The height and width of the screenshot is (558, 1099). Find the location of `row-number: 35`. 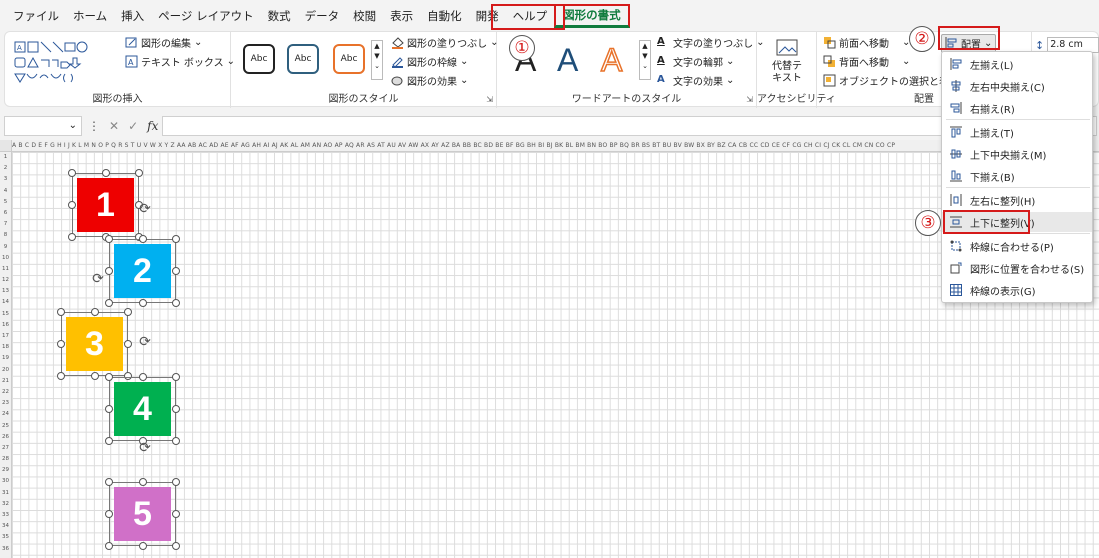

row-number: 35 is located at coordinates (5, 537).